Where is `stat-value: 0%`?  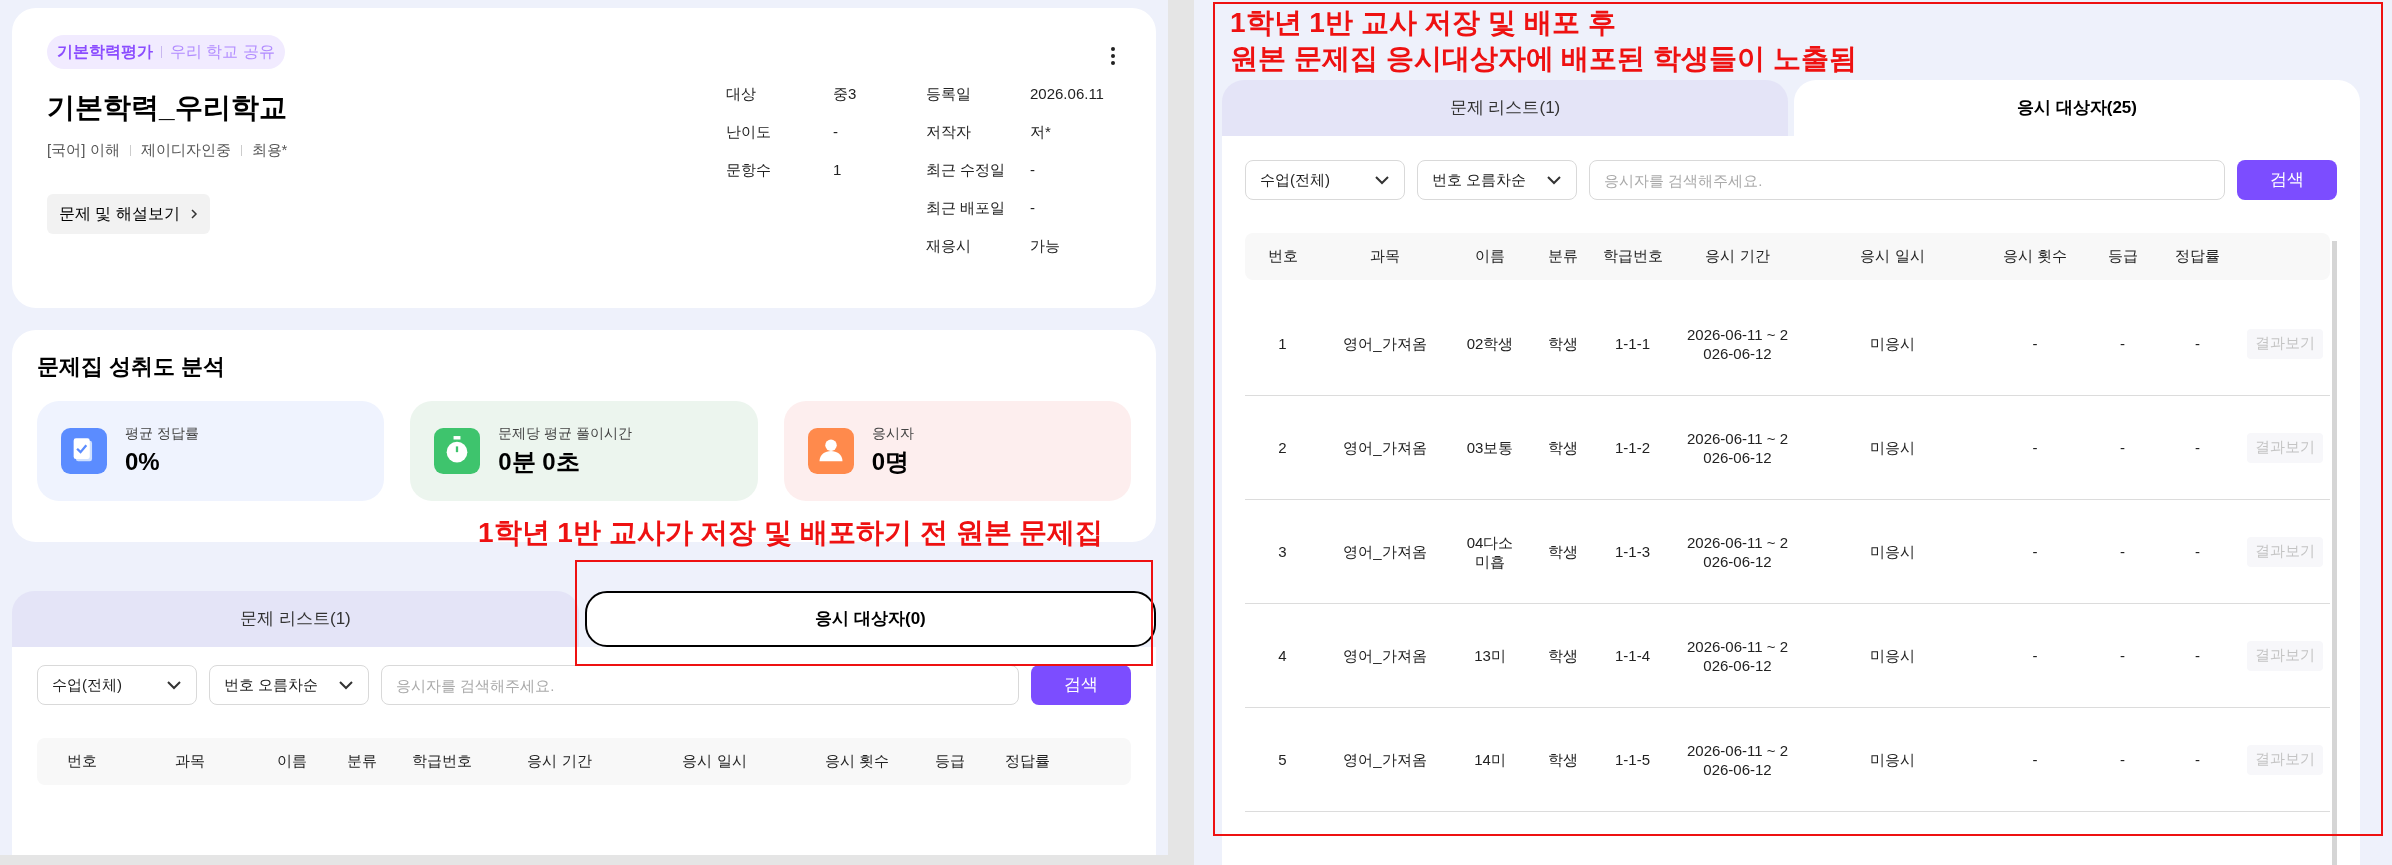
stat-value: 0% is located at coordinates (143, 461).